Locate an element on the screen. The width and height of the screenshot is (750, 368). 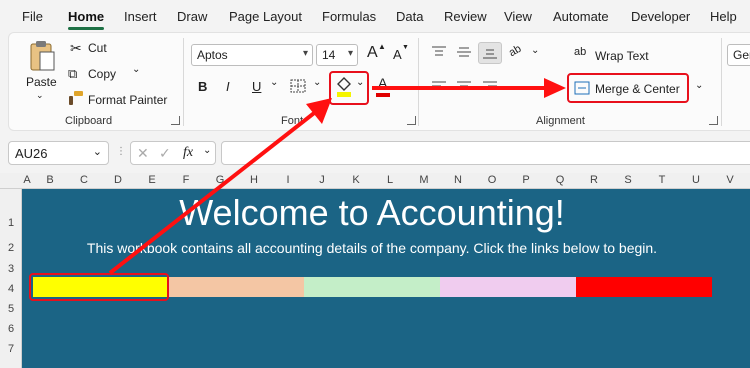
cut-button: Cut is located at coordinates (97, 48).